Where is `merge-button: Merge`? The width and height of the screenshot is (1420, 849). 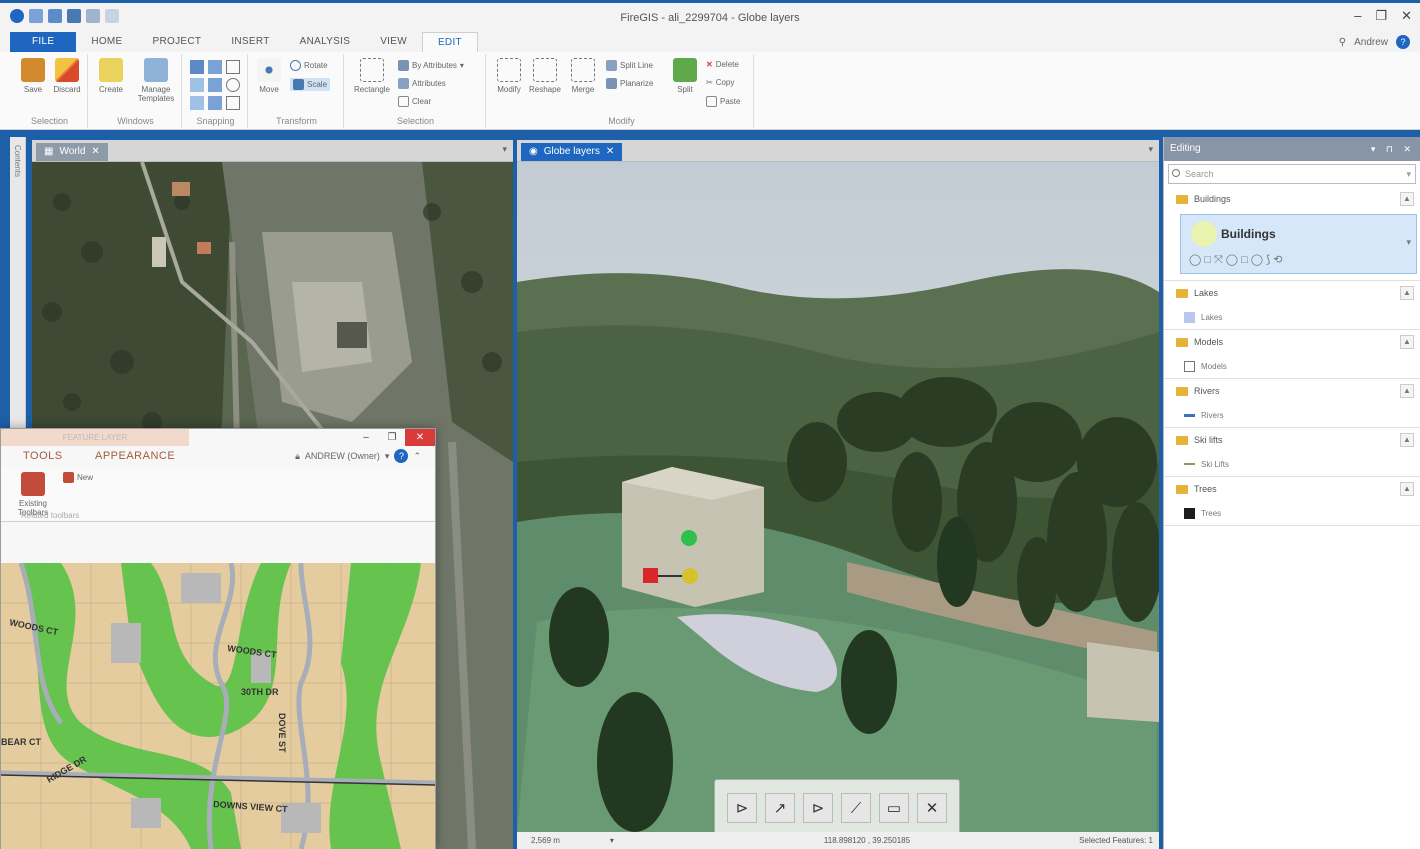 merge-button: Merge is located at coordinates (583, 76).